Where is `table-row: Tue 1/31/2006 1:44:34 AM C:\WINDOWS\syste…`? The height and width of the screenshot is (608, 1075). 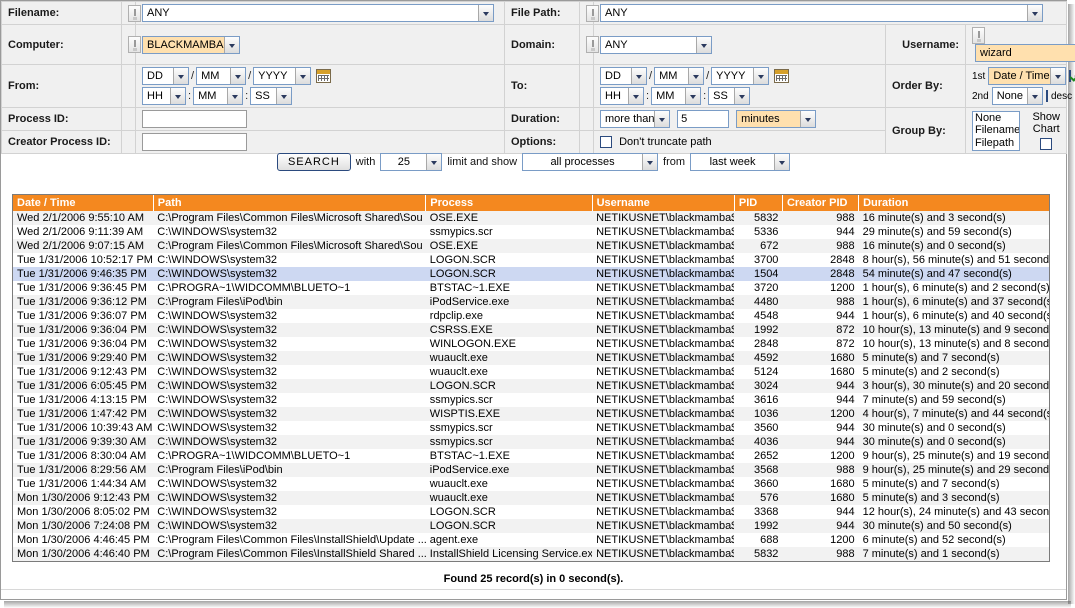
table-row: Tue 1/31/2006 1:44:34 AM C:\WINDOWS\syste… is located at coordinates (531, 484).